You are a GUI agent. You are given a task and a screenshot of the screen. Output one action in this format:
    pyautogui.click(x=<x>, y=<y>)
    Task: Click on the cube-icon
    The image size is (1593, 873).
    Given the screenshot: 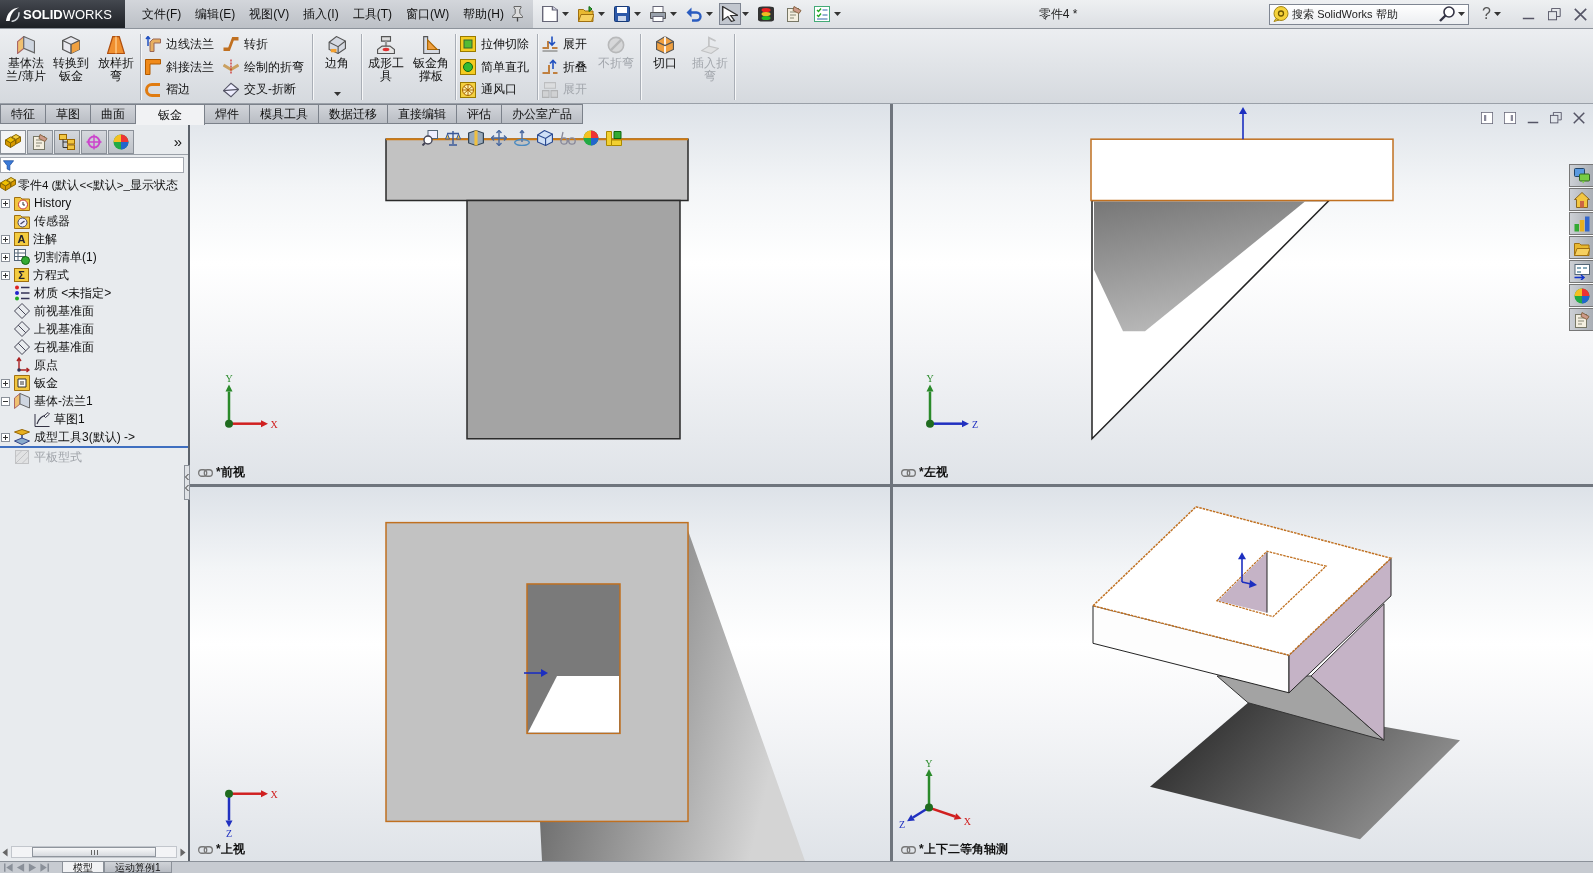 What is the action you would take?
    pyautogui.click(x=545, y=138)
    